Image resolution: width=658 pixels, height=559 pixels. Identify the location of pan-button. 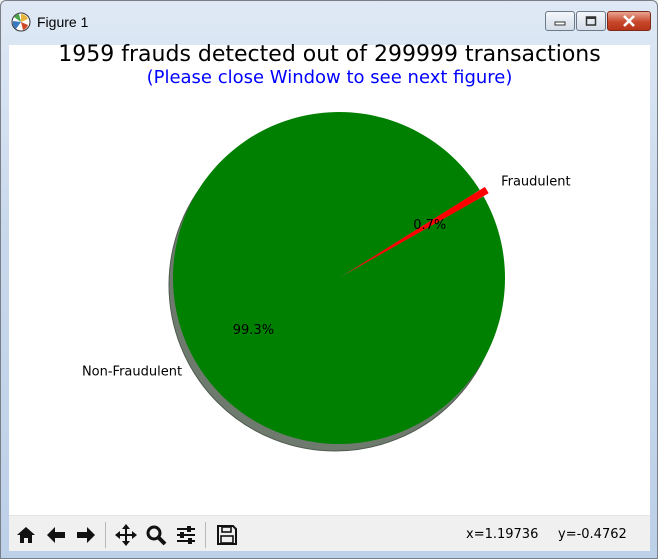
(126, 535).